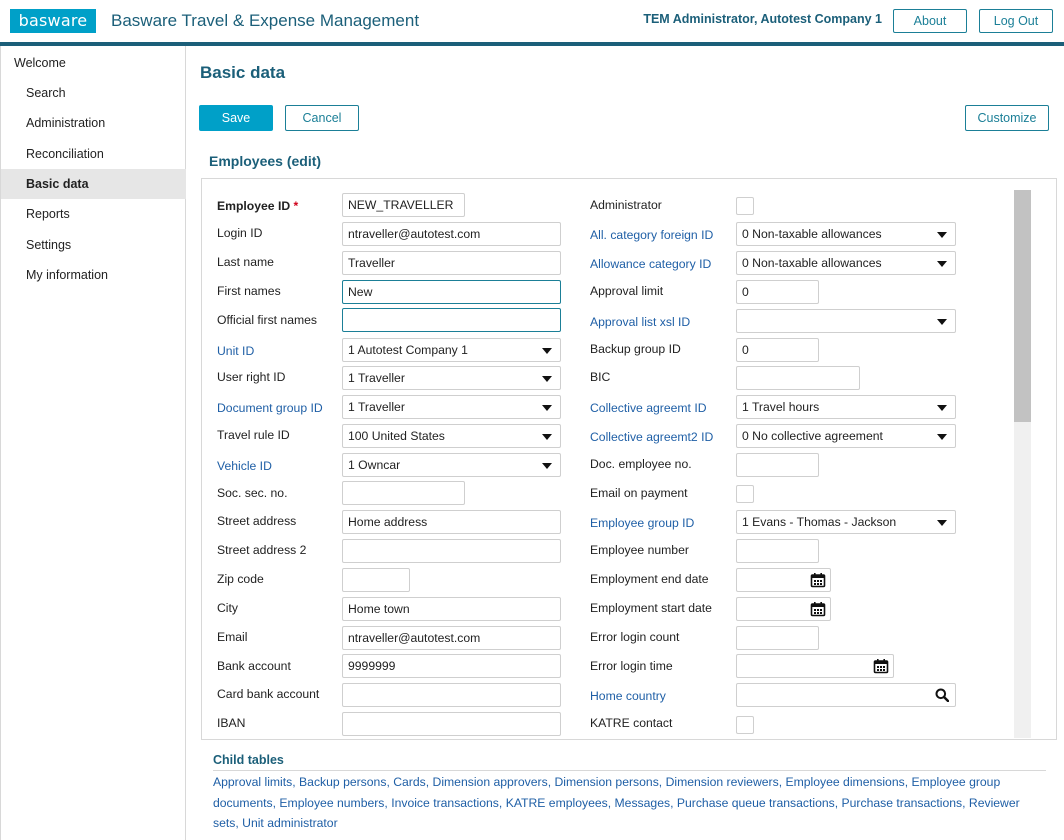  What do you see at coordinates (451, 695) in the screenshot?
I see `card-bank-account-field` at bounding box center [451, 695].